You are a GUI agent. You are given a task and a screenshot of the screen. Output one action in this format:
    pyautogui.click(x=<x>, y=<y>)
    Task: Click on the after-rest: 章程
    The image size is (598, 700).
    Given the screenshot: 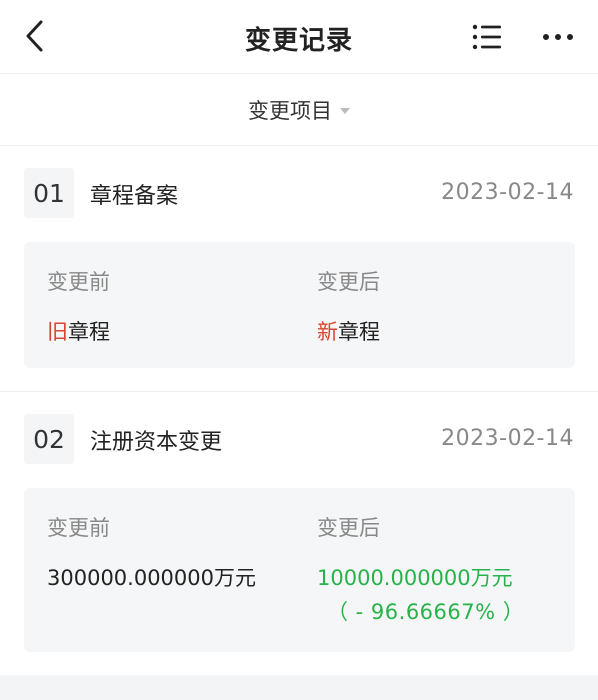 What is the action you would take?
    pyautogui.click(x=359, y=332)
    